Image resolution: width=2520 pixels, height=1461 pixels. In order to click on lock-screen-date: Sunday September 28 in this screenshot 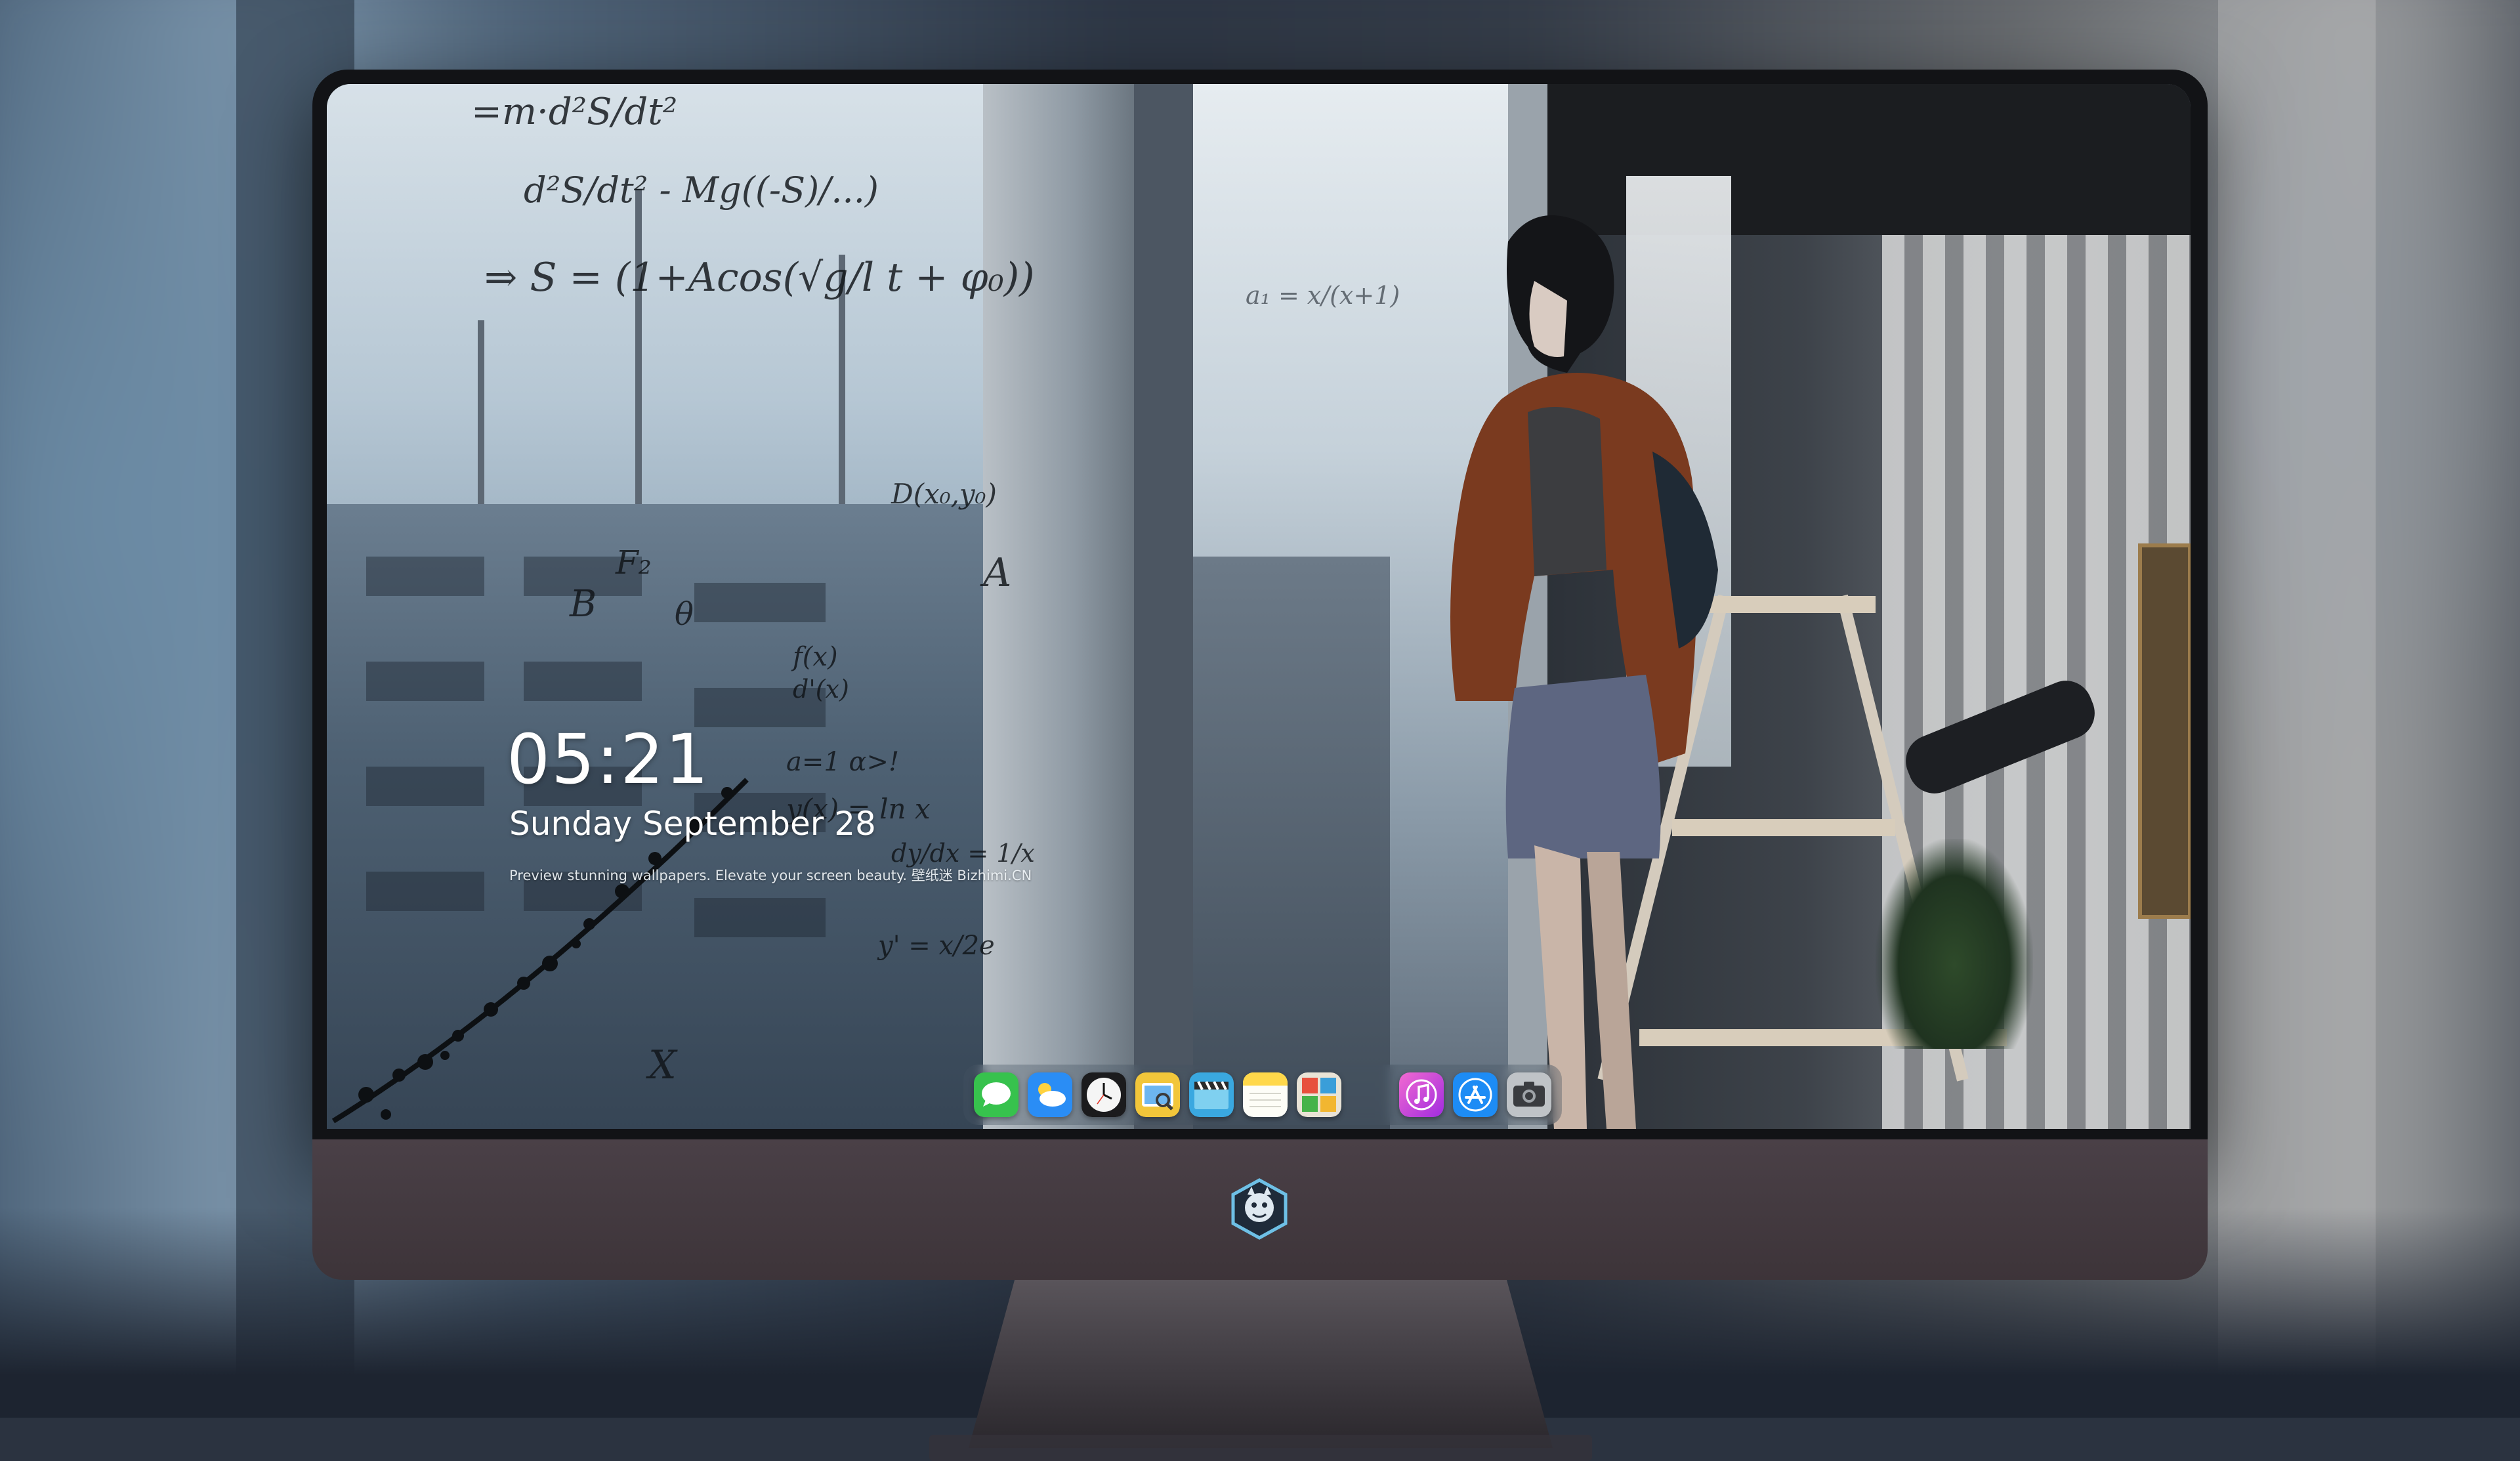, I will do `click(692, 824)`.